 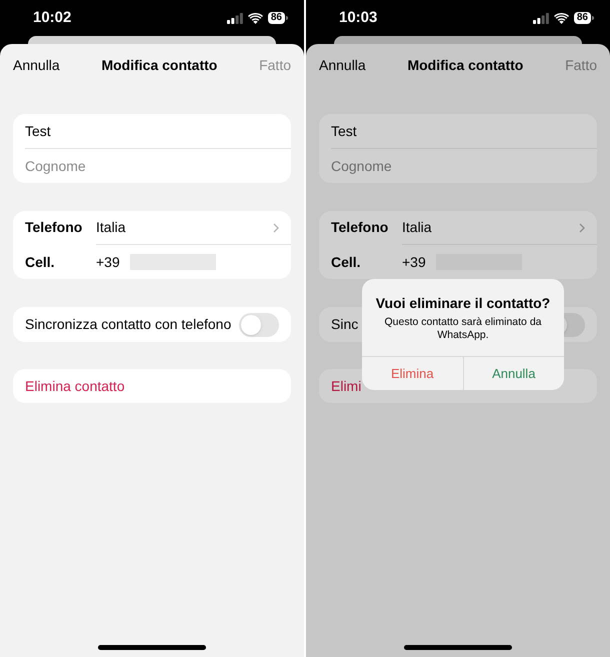 I want to click on sync-toggle, so click(x=259, y=324).